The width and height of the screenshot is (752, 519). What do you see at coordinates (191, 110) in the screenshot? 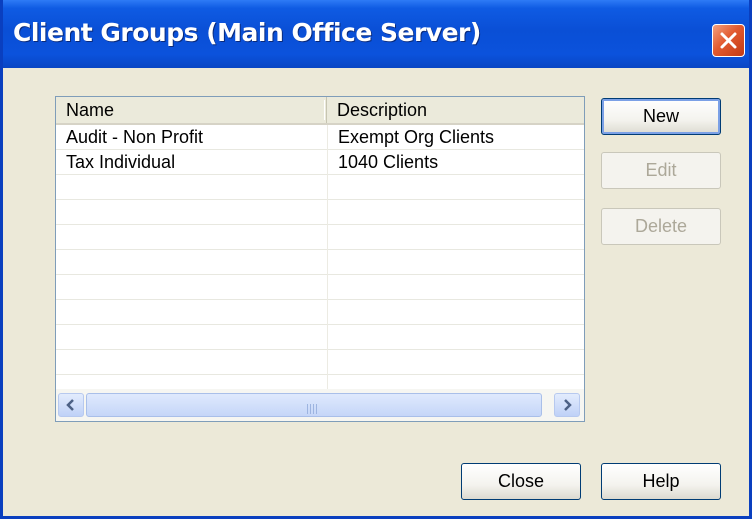
I see `column-header-name: Name` at bounding box center [191, 110].